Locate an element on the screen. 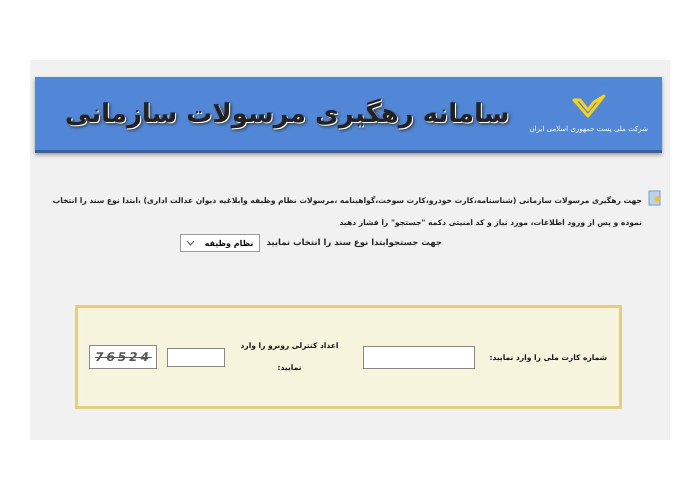  captcha-field is located at coordinates (196, 357).